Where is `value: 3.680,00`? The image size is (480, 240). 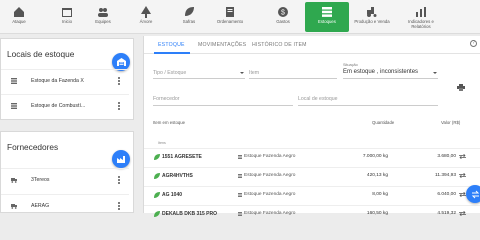
value: 3.680,00 is located at coordinates (446, 156).